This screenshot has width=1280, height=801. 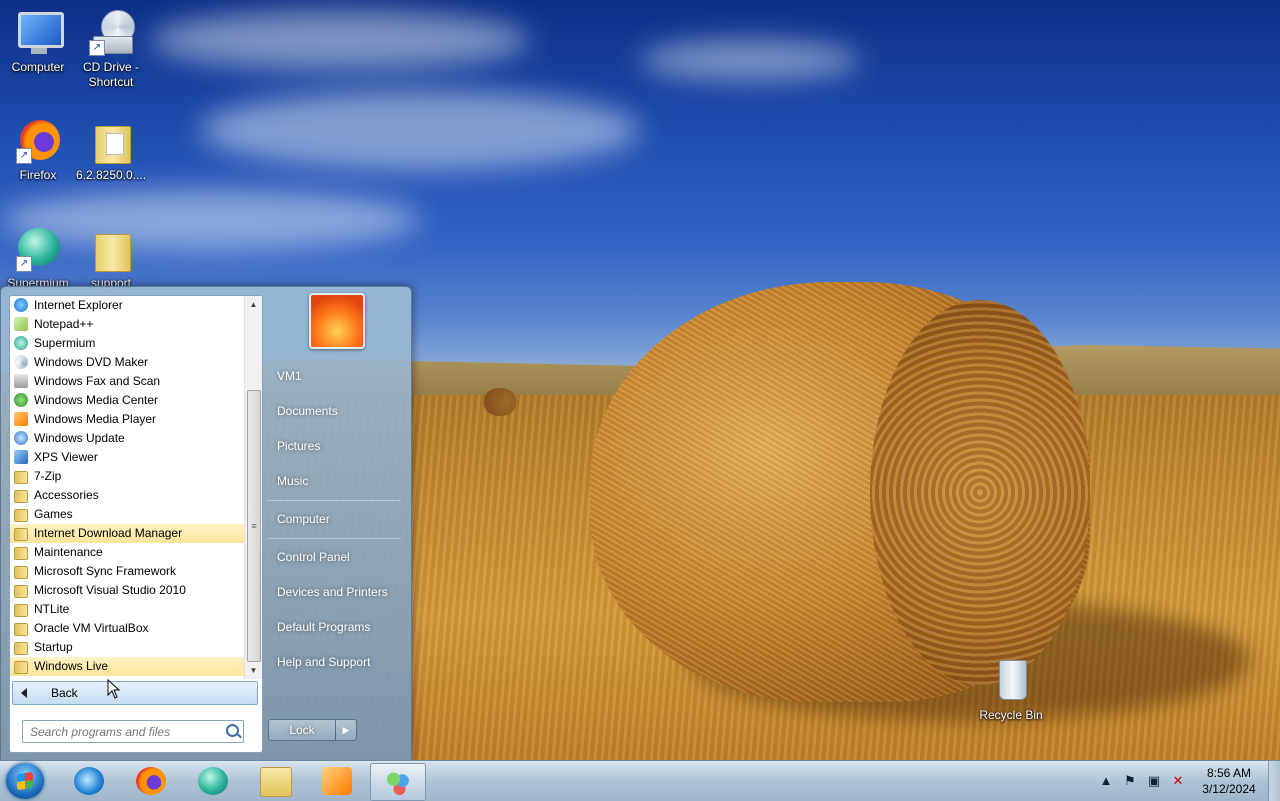 I want to click on desktop-icon-firefox: ↗ Firefox, so click(x=38, y=149).